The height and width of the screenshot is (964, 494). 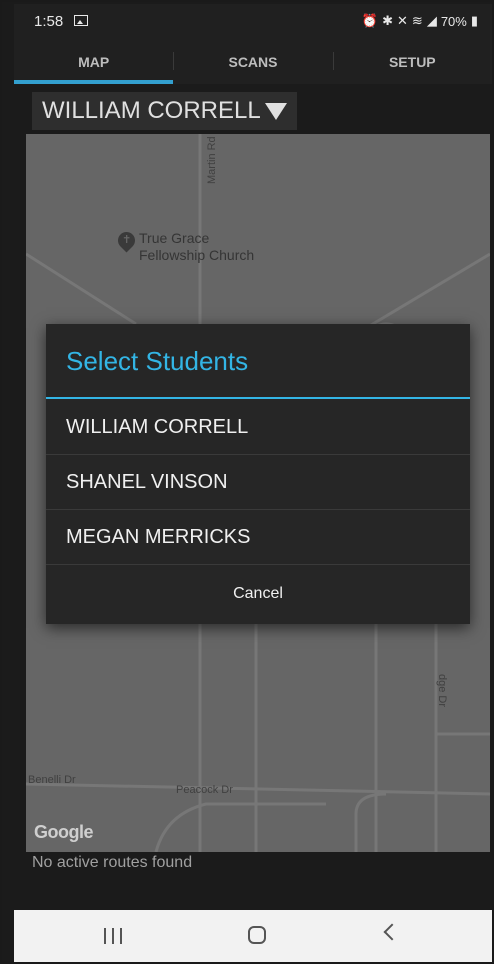 I want to click on cancel-button: Cancel, so click(x=258, y=594).